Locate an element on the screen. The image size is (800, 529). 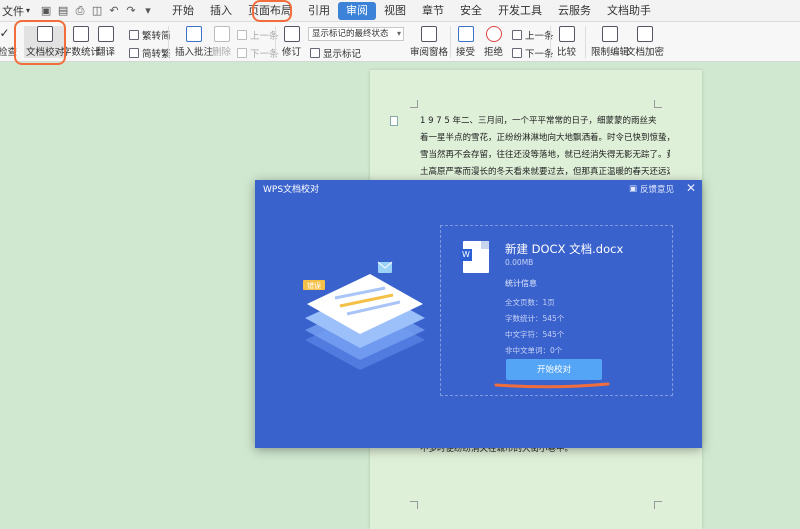
tab-chapter: 章节 is located at coordinates (433, 11).